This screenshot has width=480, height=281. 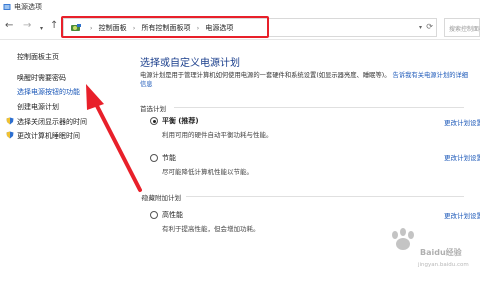 What do you see at coordinates (52, 122) in the screenshot?
I see `sidebar-item-display-off: 选择关闭显示器的时间` at bounding box center [52, 122].